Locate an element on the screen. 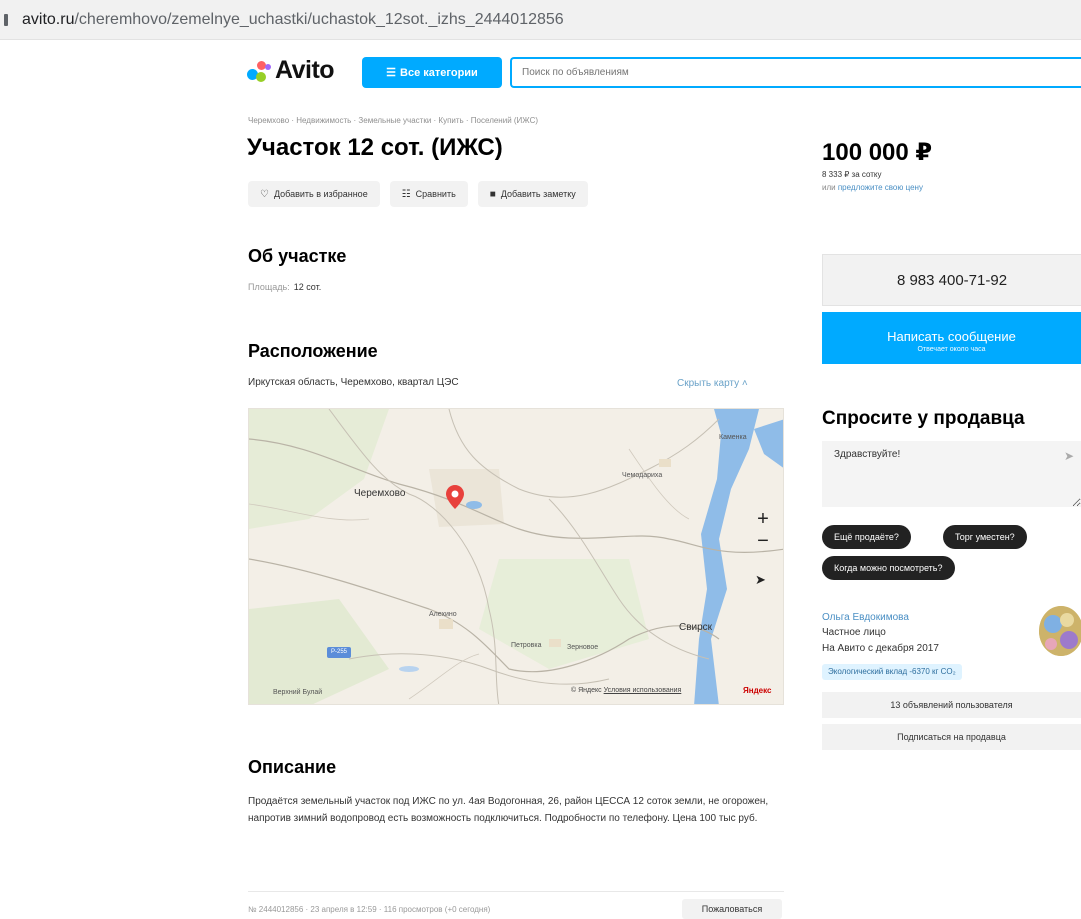  avito-logo: Avito is located at coordinates (291, 70).